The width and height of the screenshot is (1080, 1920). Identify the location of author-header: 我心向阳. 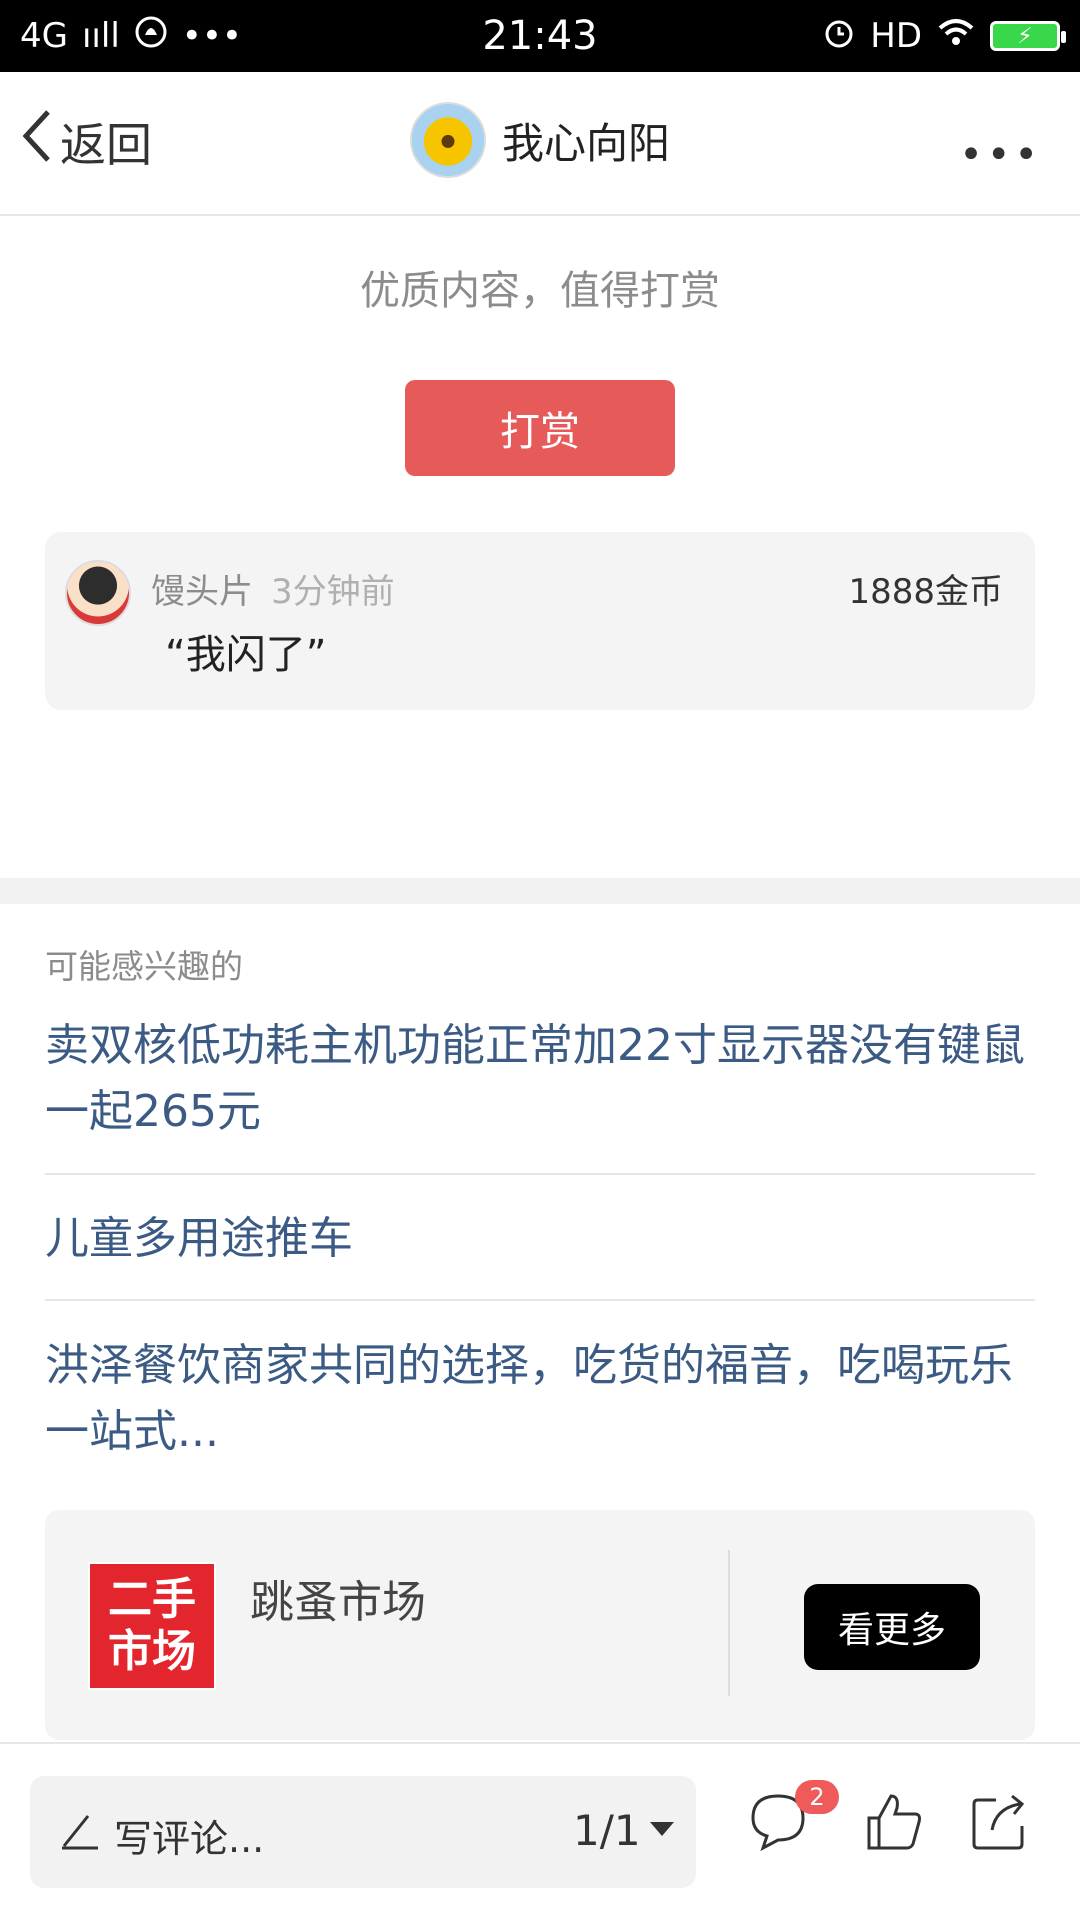
(540, 140).